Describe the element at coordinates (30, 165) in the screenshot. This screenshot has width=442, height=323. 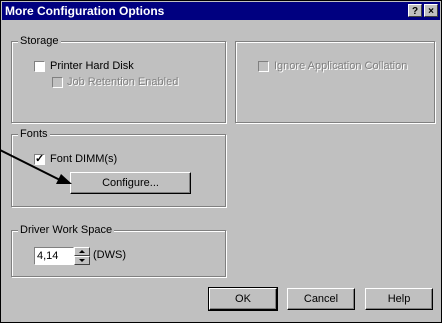
I see `annotation-arrow-line` at that location.